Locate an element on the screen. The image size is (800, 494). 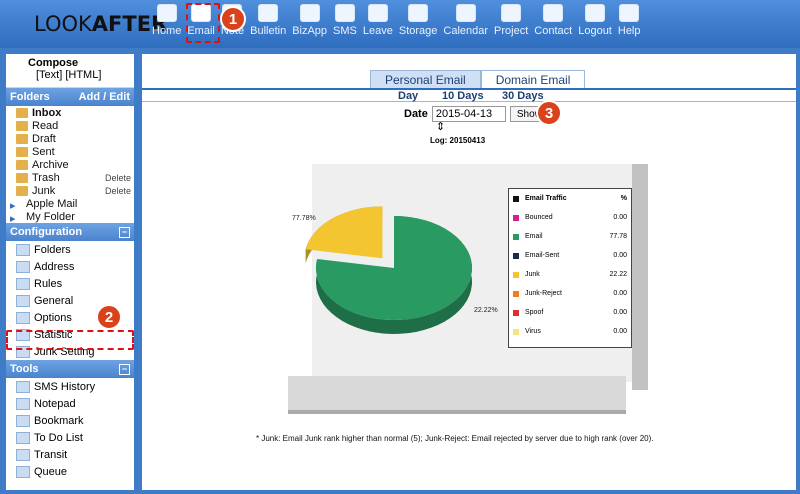
add-edit-folders-link: Add / Edit is located at coordinates (104, 97).